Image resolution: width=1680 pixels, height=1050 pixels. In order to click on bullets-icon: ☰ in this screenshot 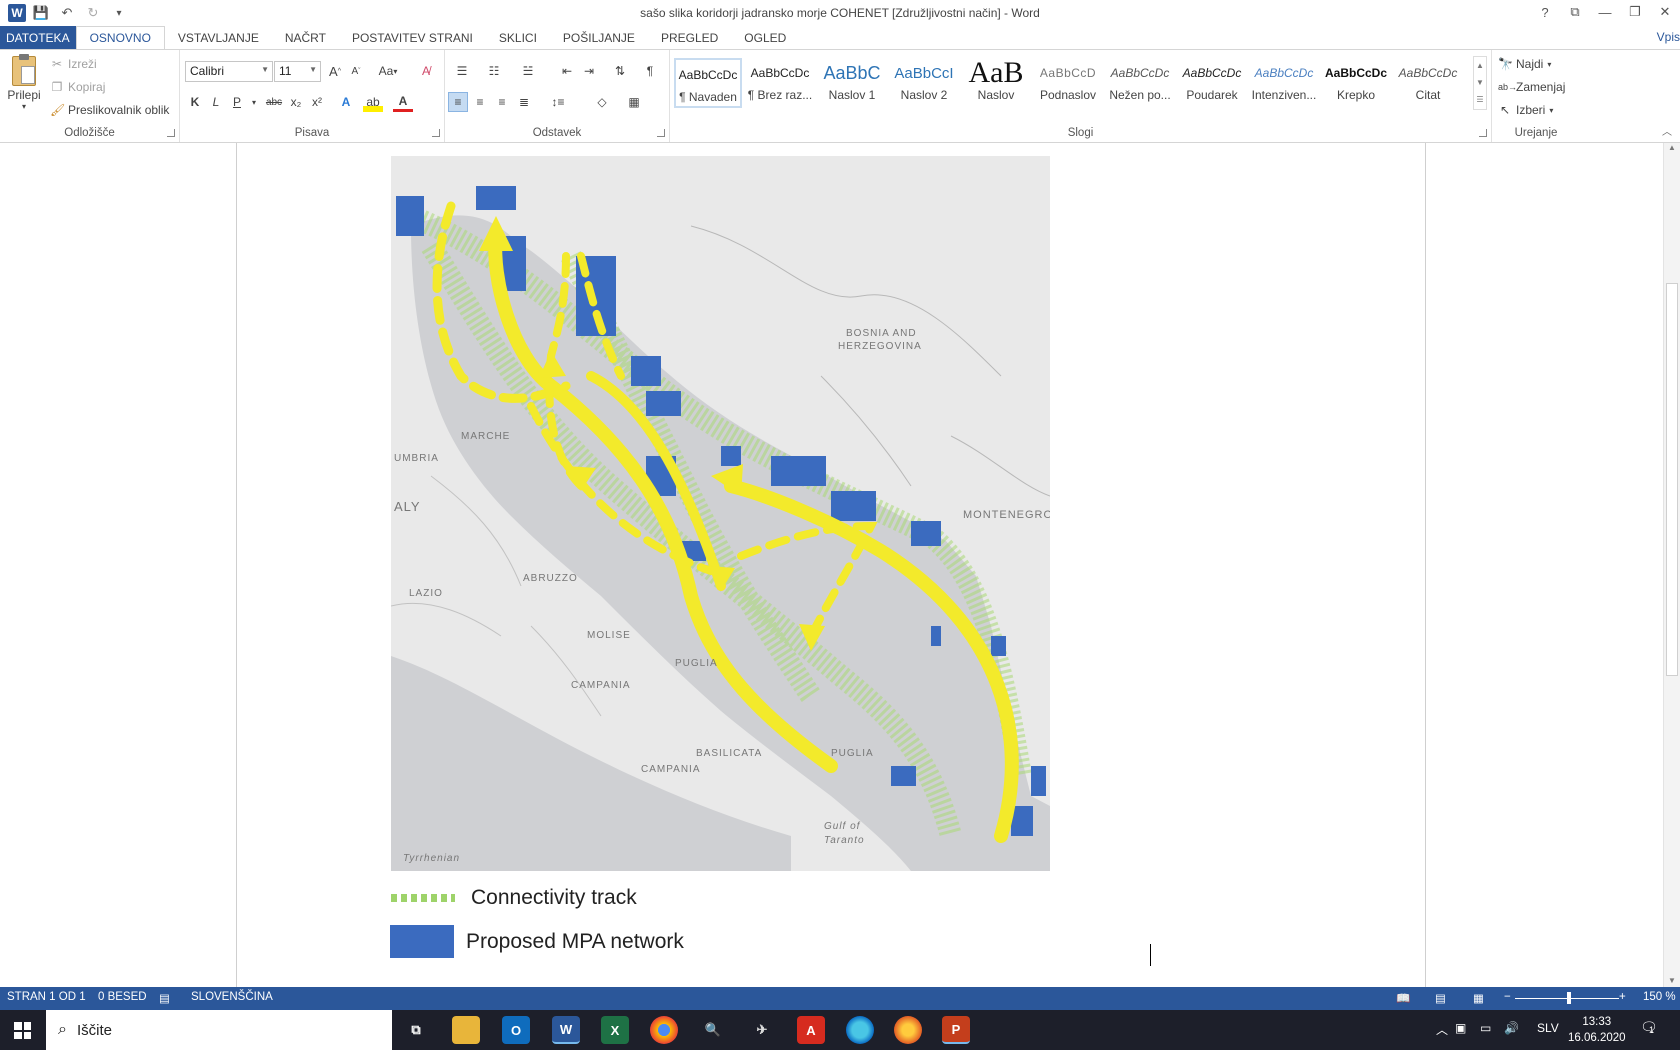, I will do `click(462, 71)`.